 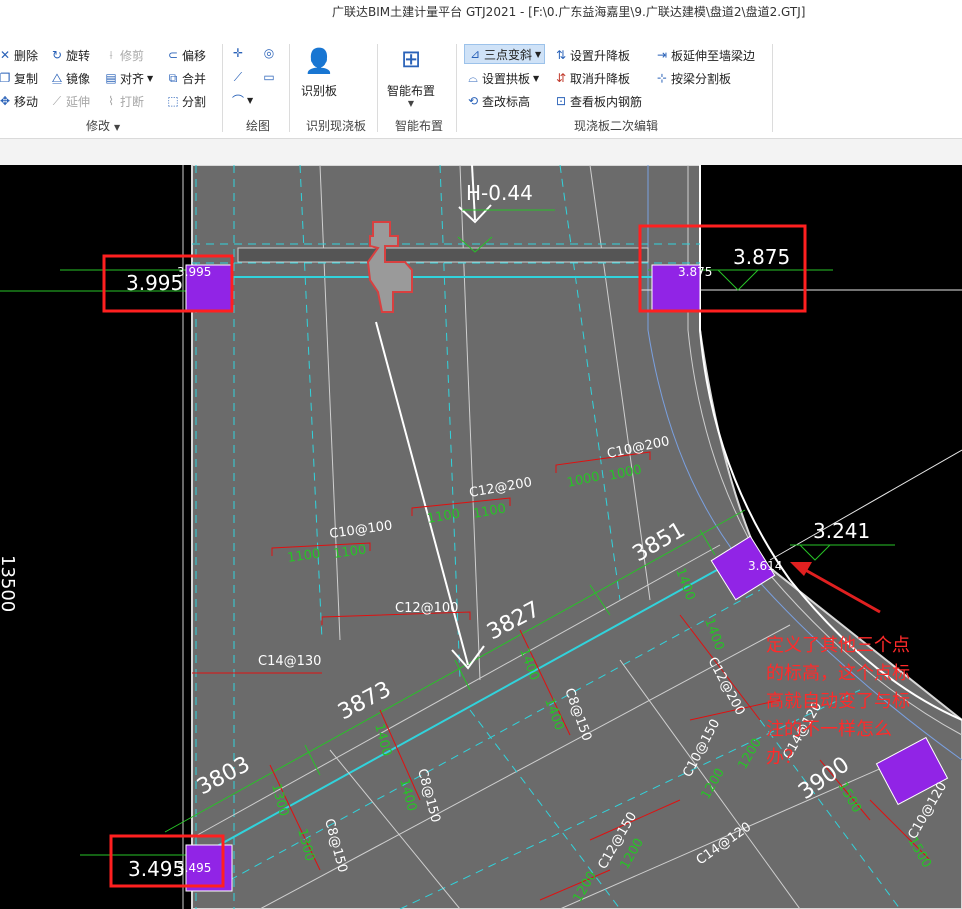 What do you see at coordinates (128, 78) in the screenshot?
I see `align-button: ▤ 对齐 ▼` at bounding box center [128, 78].